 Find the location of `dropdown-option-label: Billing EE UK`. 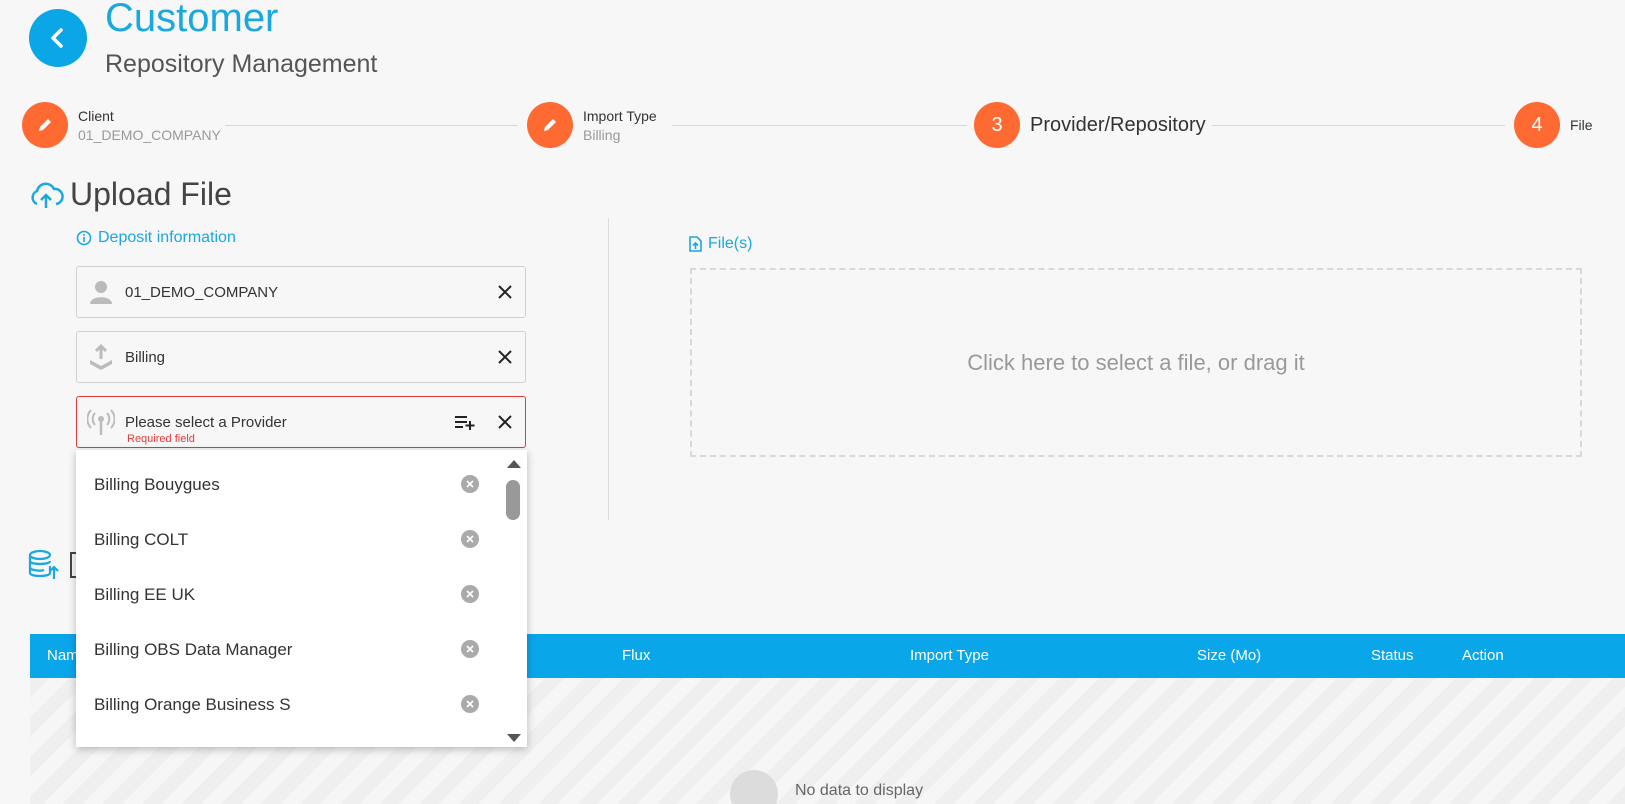

dropdown-option-label: Billing EE UK is located at coordinates (145, 594).